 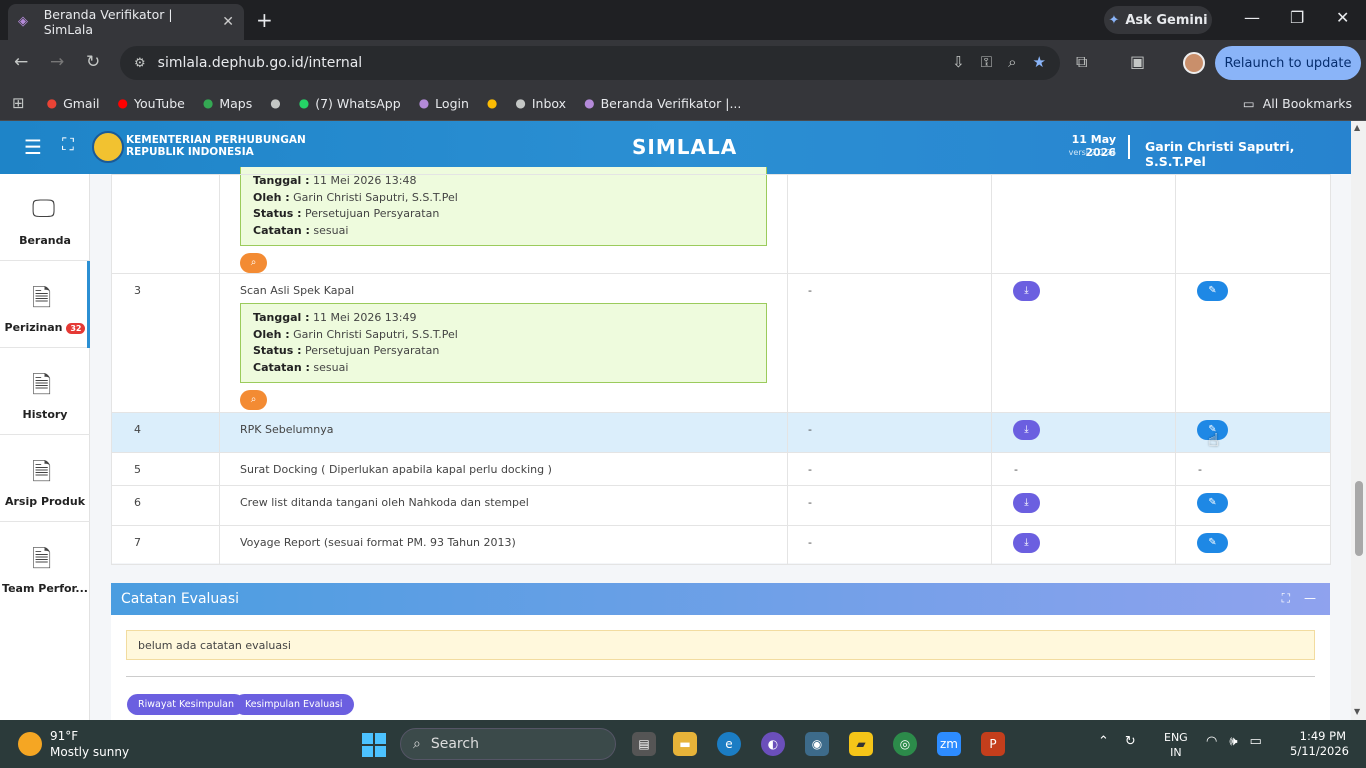 What do you see at coordinates (165, 505) in the screenshot?
I see `row-number: 6` at bounding box center [165, 505].